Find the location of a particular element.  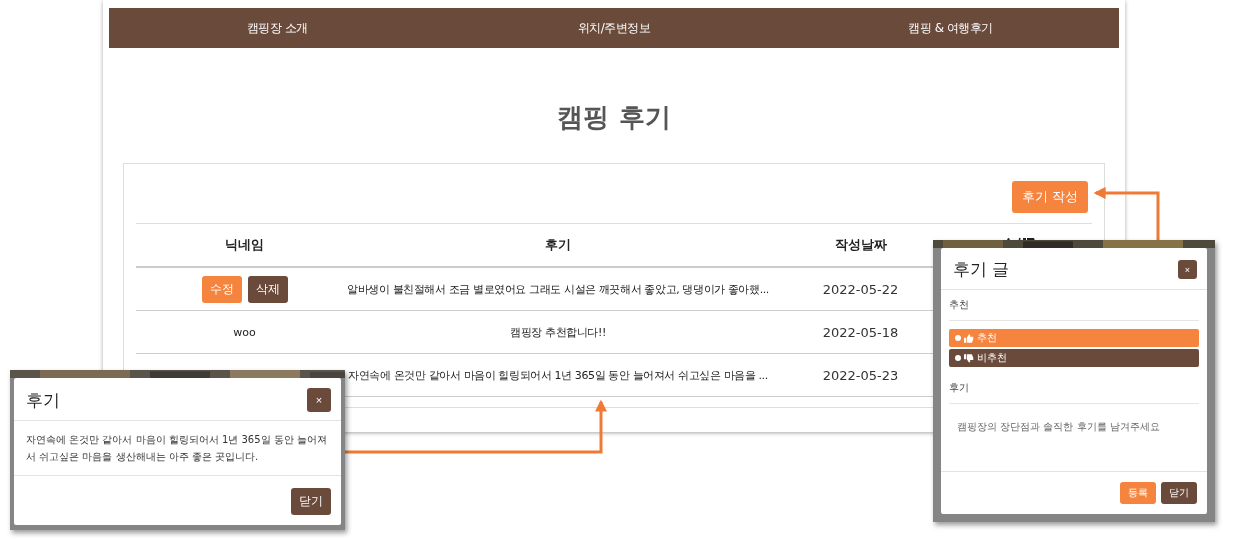

field-label: 후기 is located at coordinates (1074, 388).